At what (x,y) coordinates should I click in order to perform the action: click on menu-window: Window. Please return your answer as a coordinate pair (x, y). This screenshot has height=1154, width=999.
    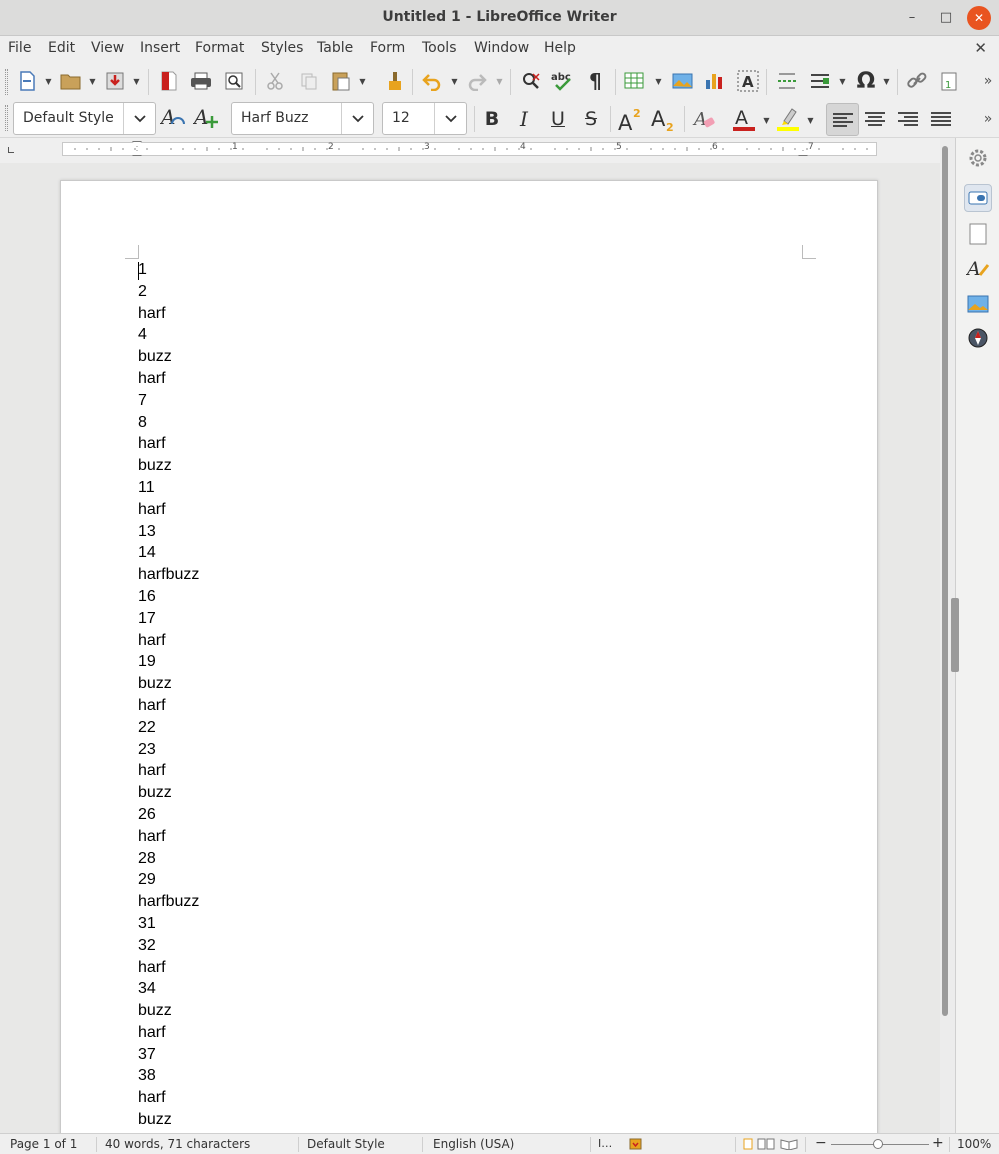
    Looking at the image, I should click on (501, 48).